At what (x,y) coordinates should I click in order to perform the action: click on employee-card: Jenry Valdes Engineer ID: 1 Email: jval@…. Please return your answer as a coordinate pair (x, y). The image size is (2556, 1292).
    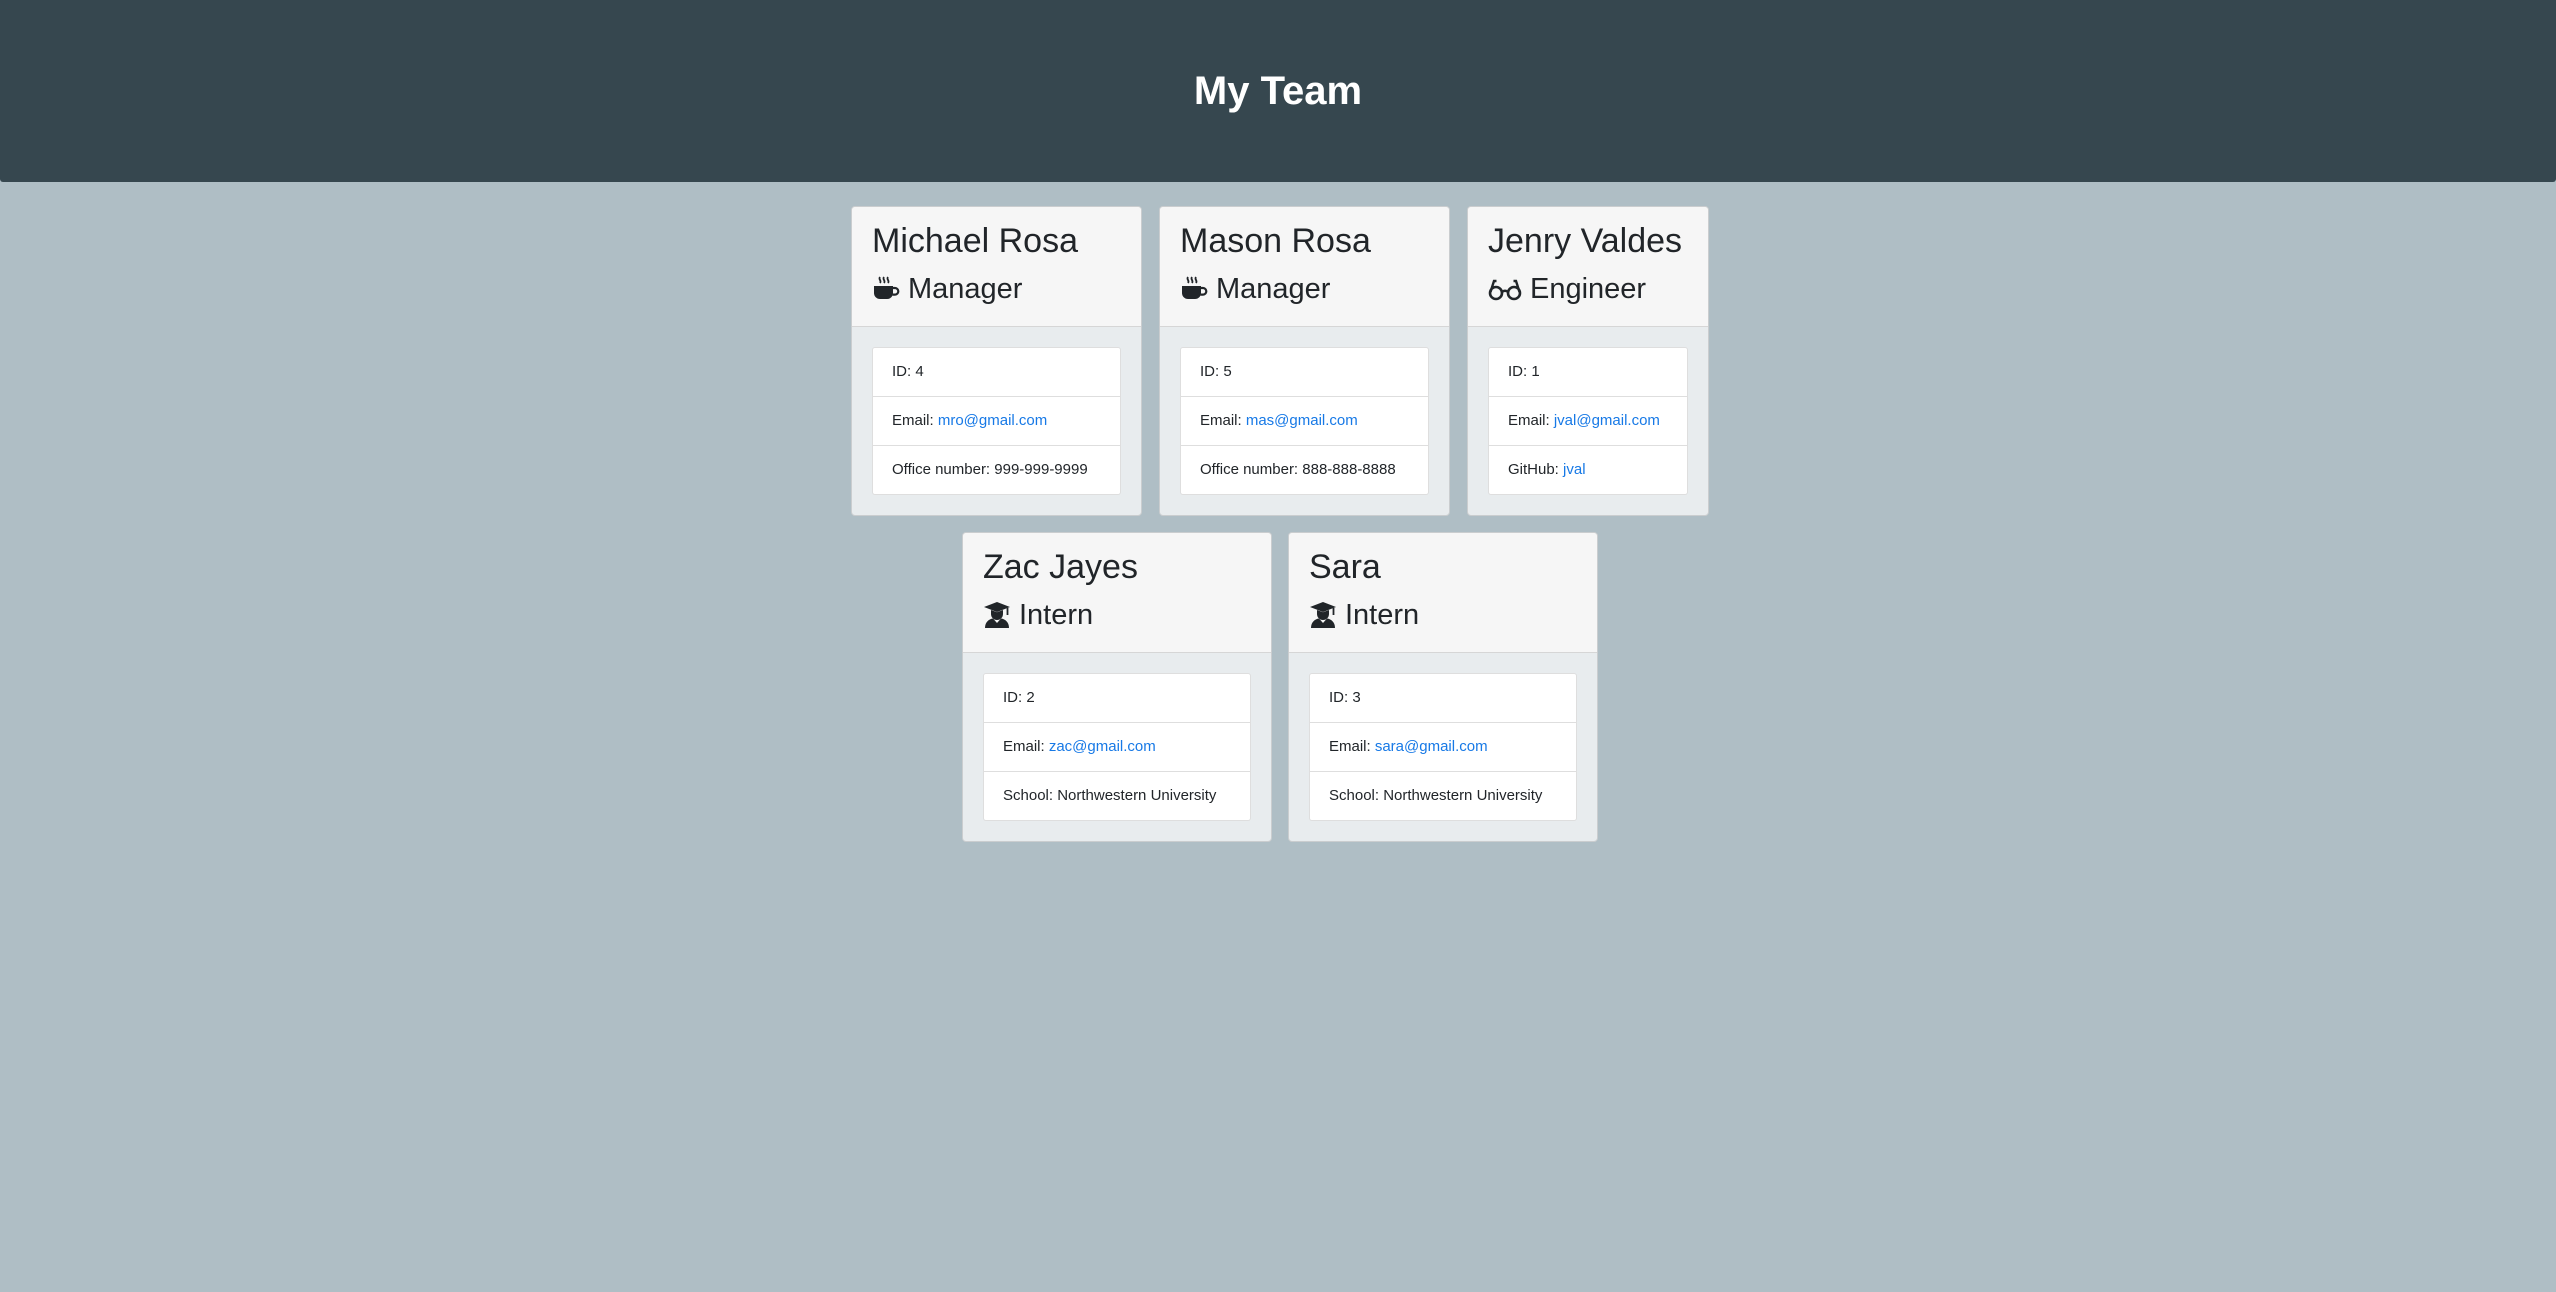
    Looking at the image, I should click on (1588, 361).